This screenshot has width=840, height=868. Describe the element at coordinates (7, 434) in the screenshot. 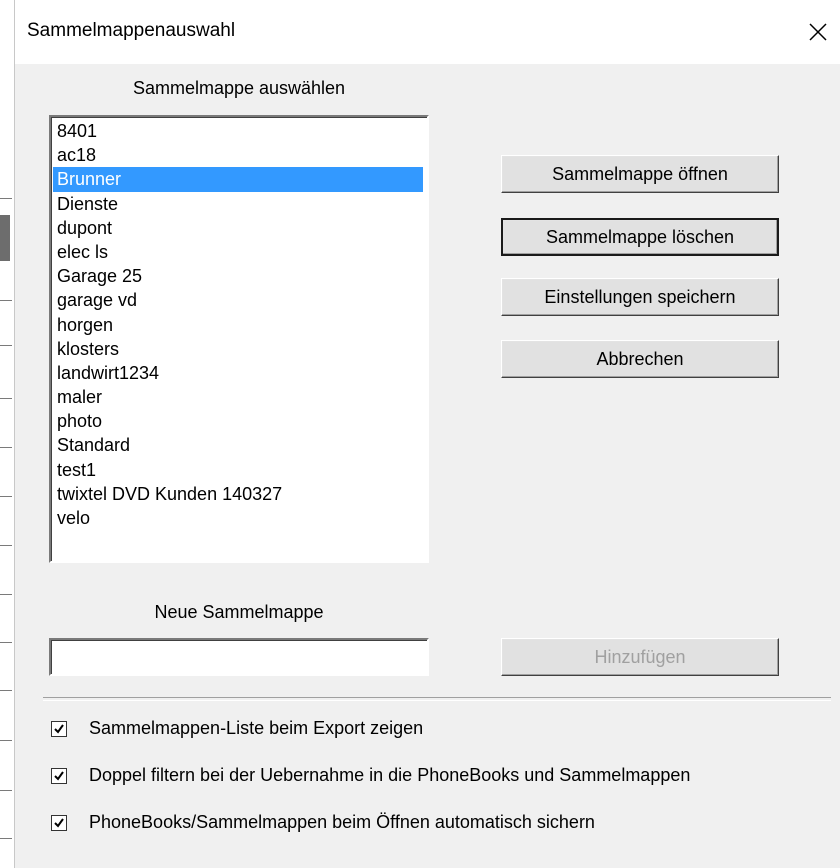

I see `background-window-edge` at that location.